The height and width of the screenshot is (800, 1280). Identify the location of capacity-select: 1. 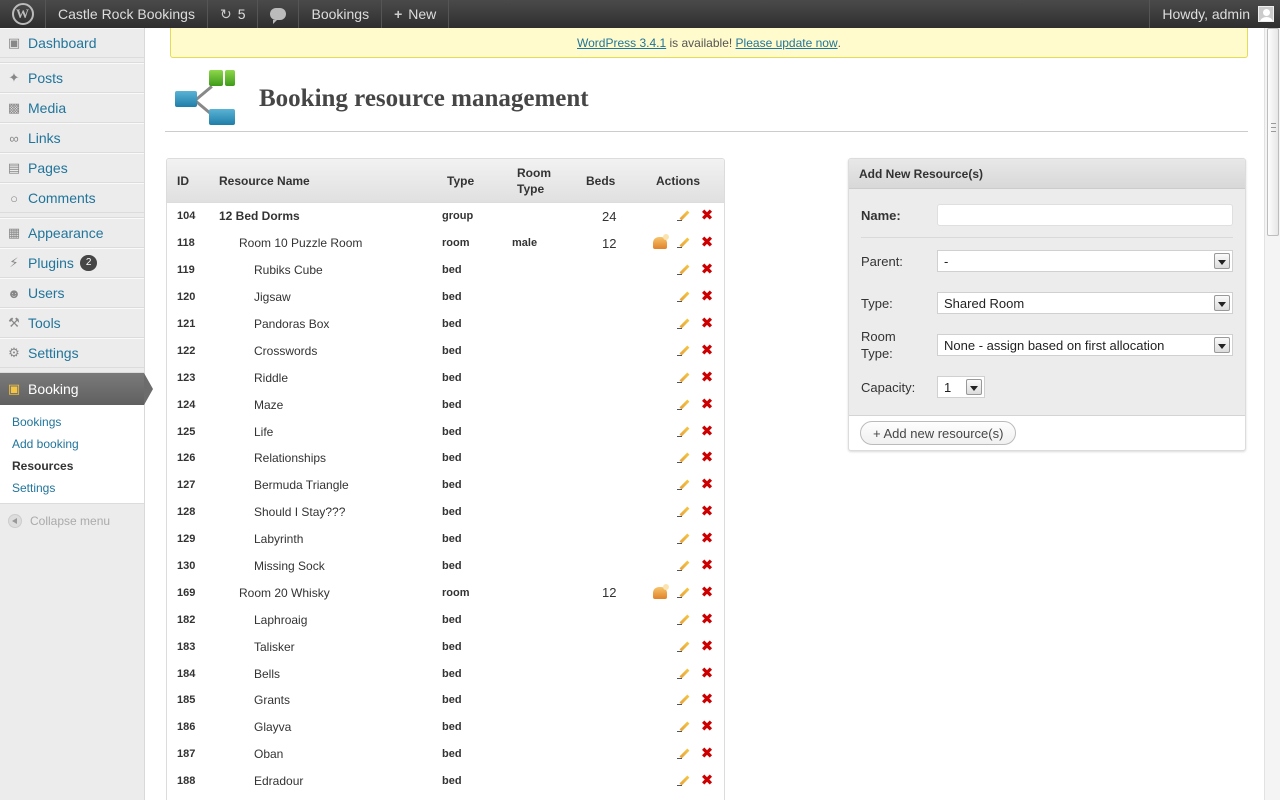
(961, 387).